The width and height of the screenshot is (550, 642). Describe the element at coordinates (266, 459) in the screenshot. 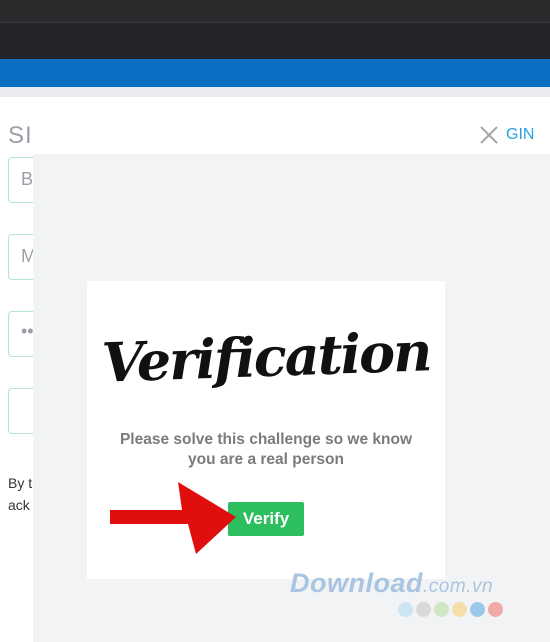

I see `challenge-line-2: you are a real person` at that location.